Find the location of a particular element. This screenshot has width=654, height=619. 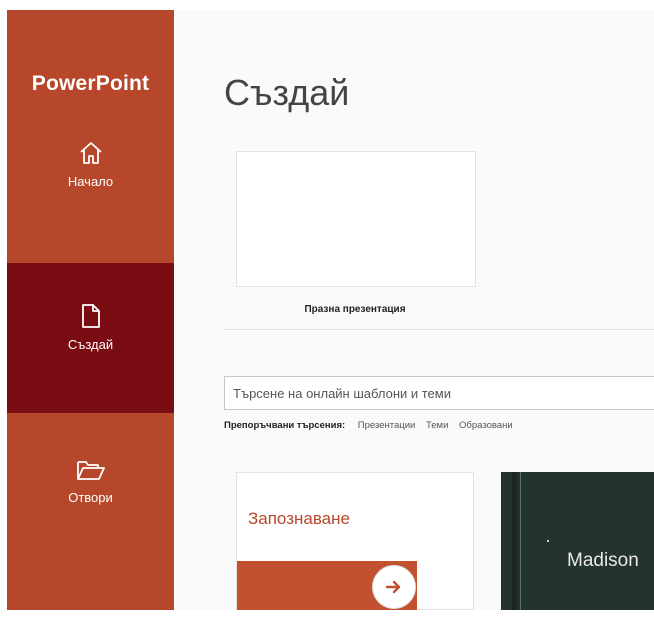

template-madison-line is located at coordinates (520, 541).